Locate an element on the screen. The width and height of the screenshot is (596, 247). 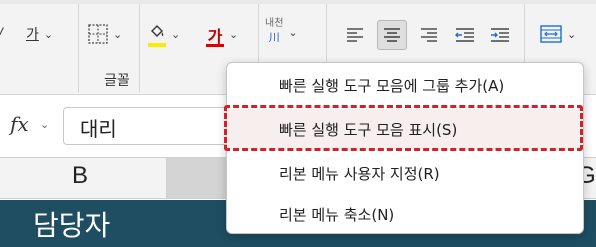
phonetic-guide-icon: 내천 川 is located at coordinates (274, 31).